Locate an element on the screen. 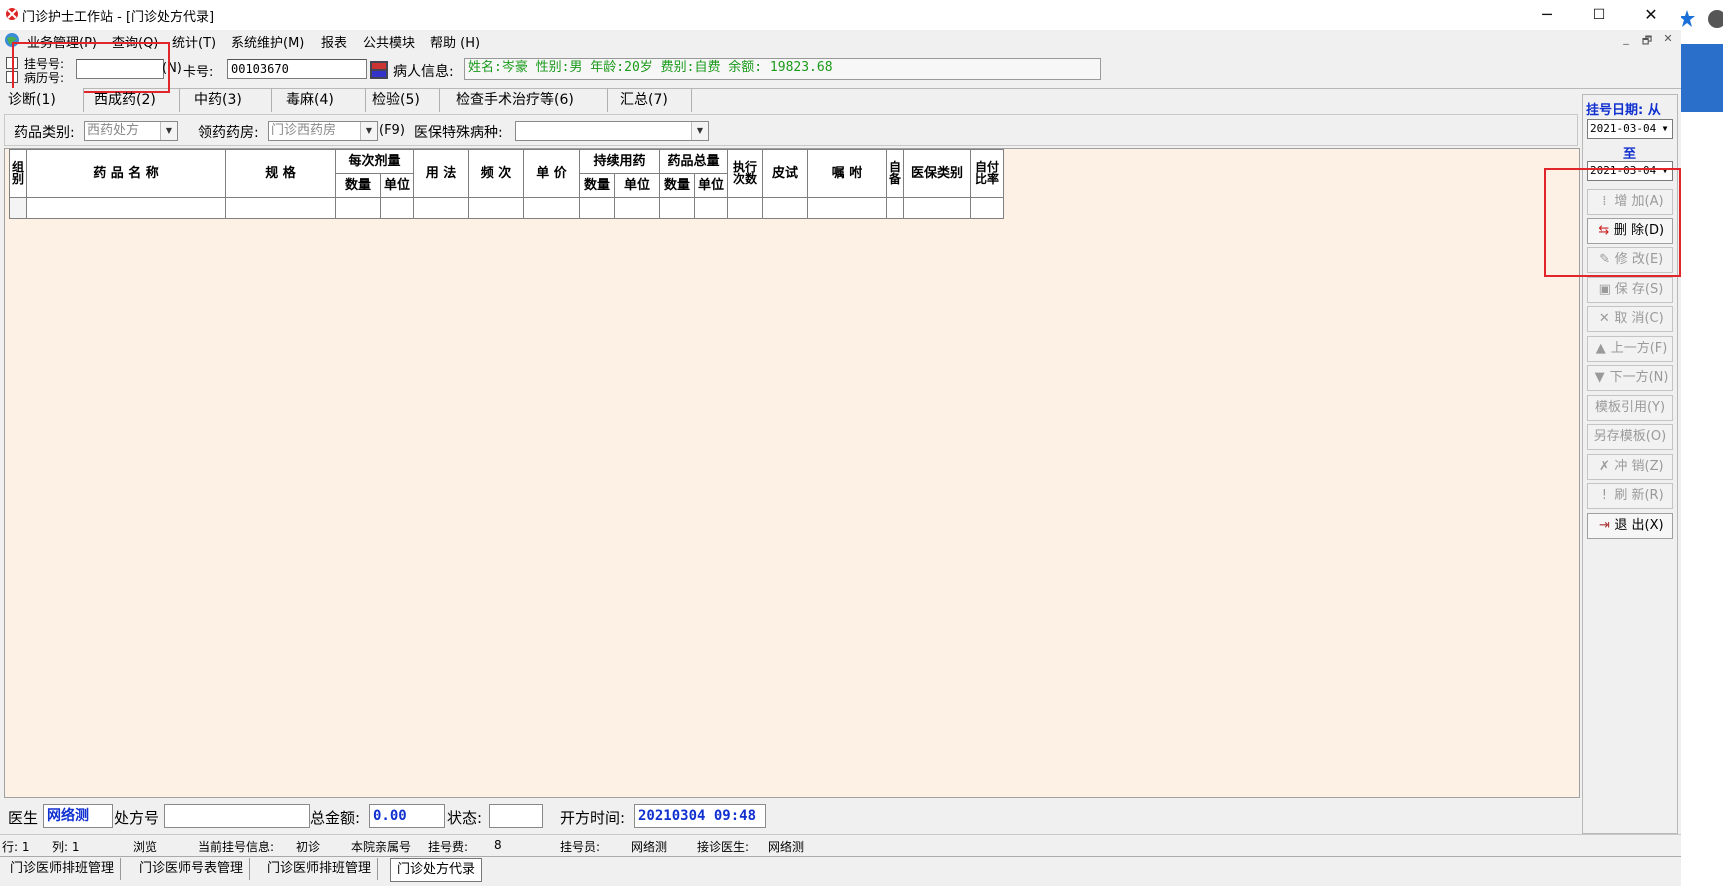 This screenshot has width=1723, height=886. rx-time-label: 开方时间: is located at coordinates (593, 818).